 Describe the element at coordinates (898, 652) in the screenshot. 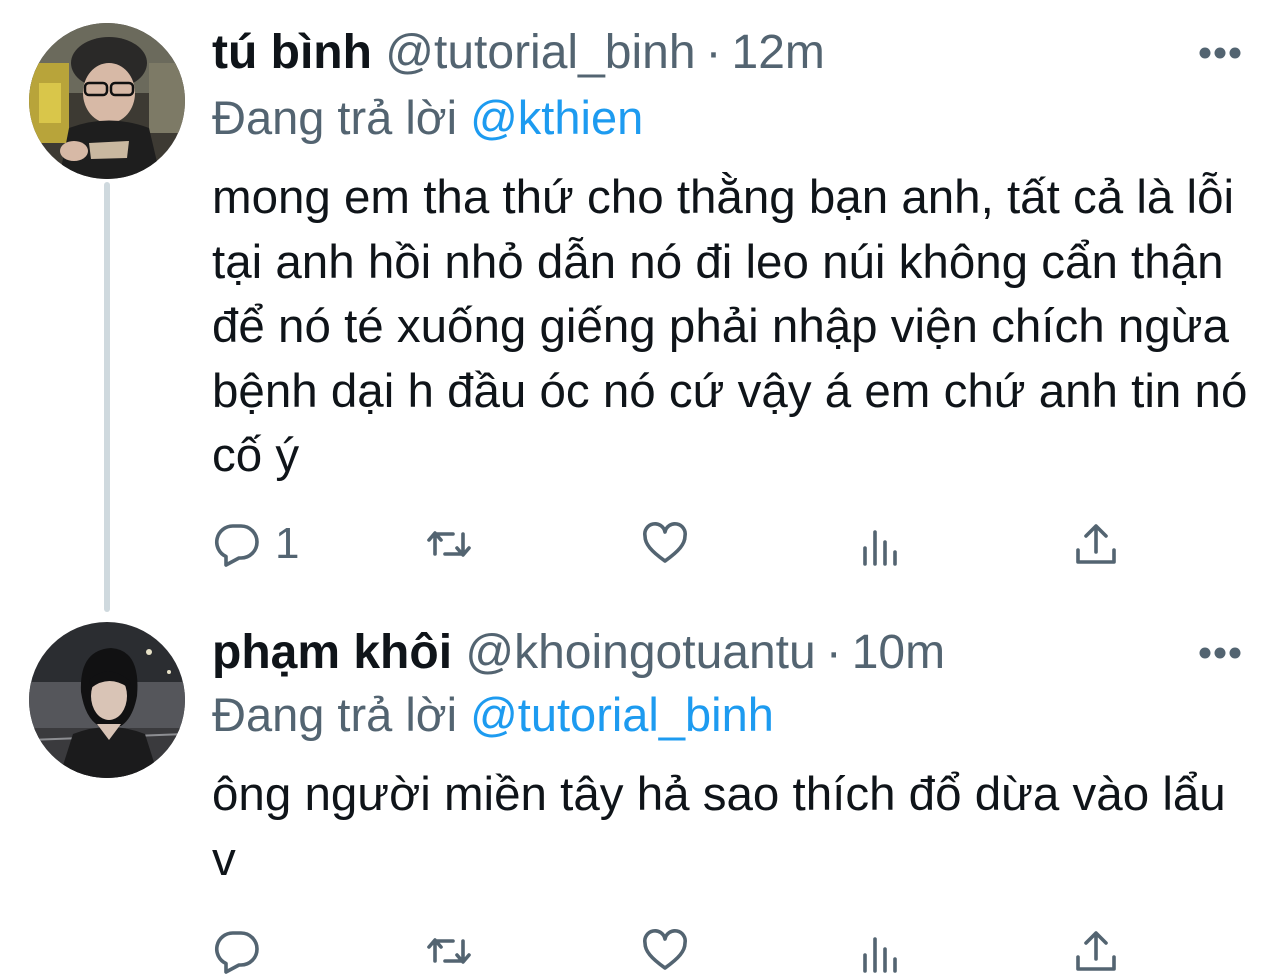

I see `timestamp: 10m` at that location.